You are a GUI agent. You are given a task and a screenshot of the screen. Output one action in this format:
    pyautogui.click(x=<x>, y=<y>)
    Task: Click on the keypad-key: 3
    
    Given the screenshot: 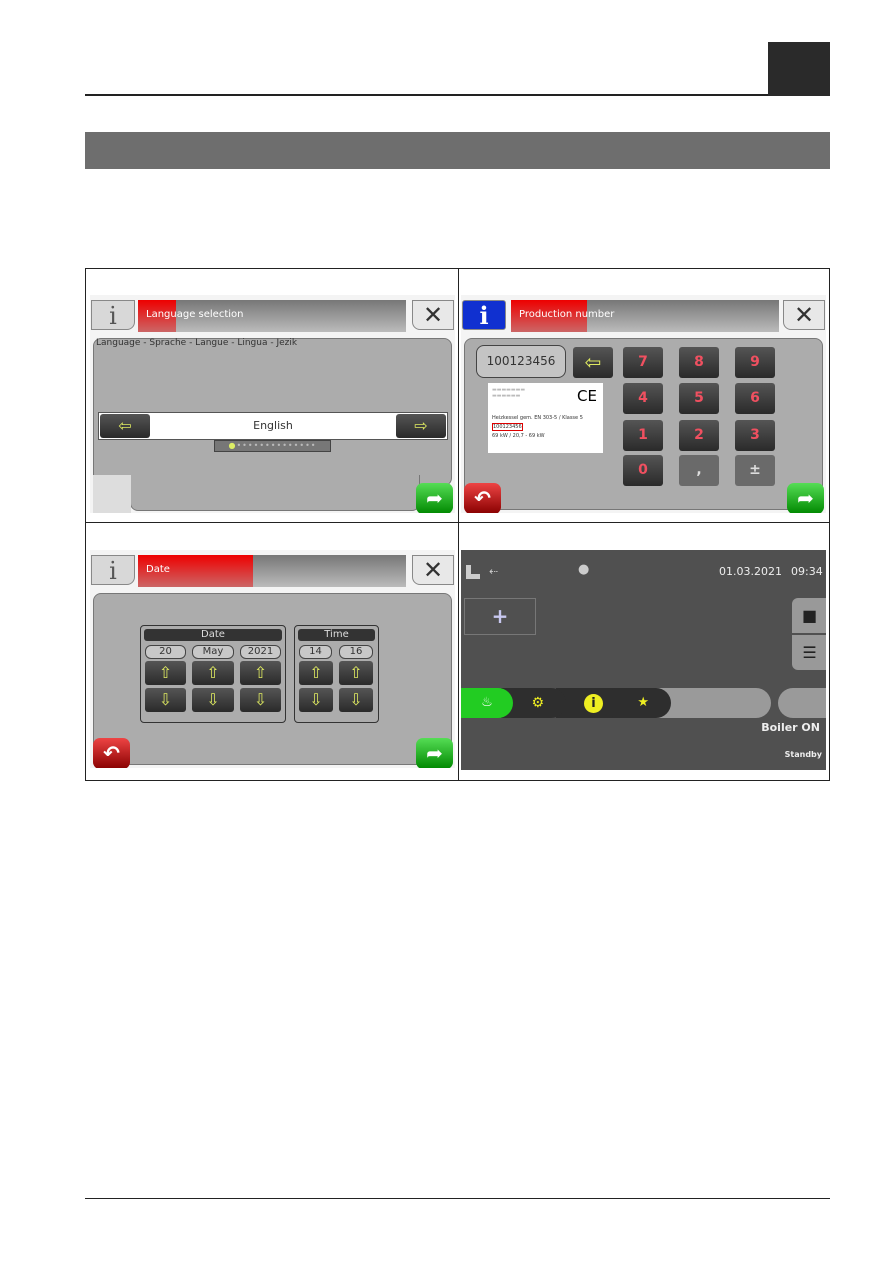 What is the action you would take?
    pyautogui.click(x=755, y=435)
    